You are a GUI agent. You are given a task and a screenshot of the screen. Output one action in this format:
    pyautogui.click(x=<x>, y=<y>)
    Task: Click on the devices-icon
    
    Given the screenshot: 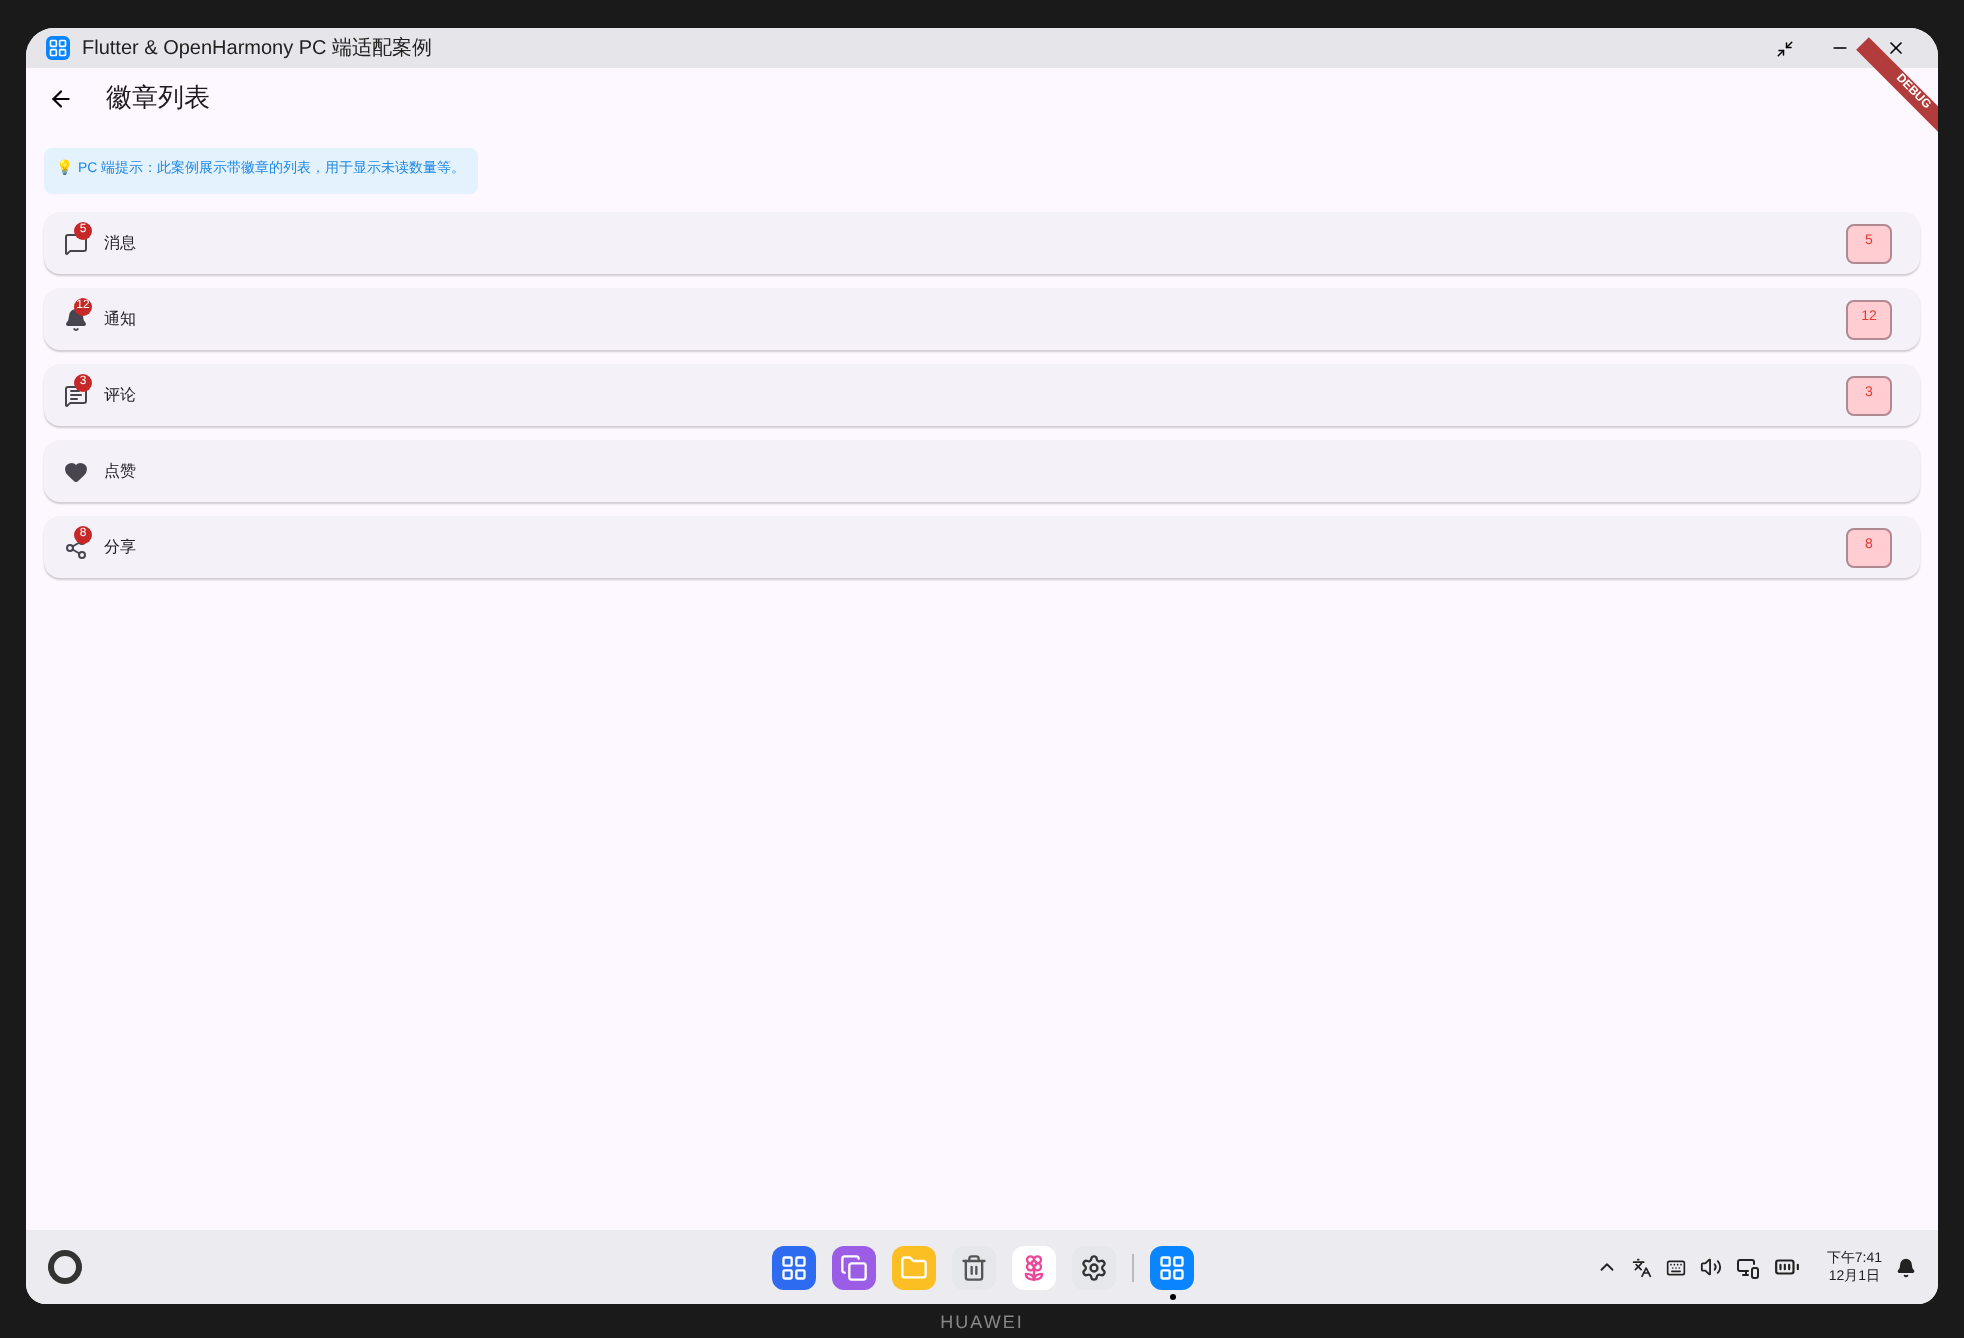 What is the action you would take?
    pyautogui.click(x=1748, y=1267)
    